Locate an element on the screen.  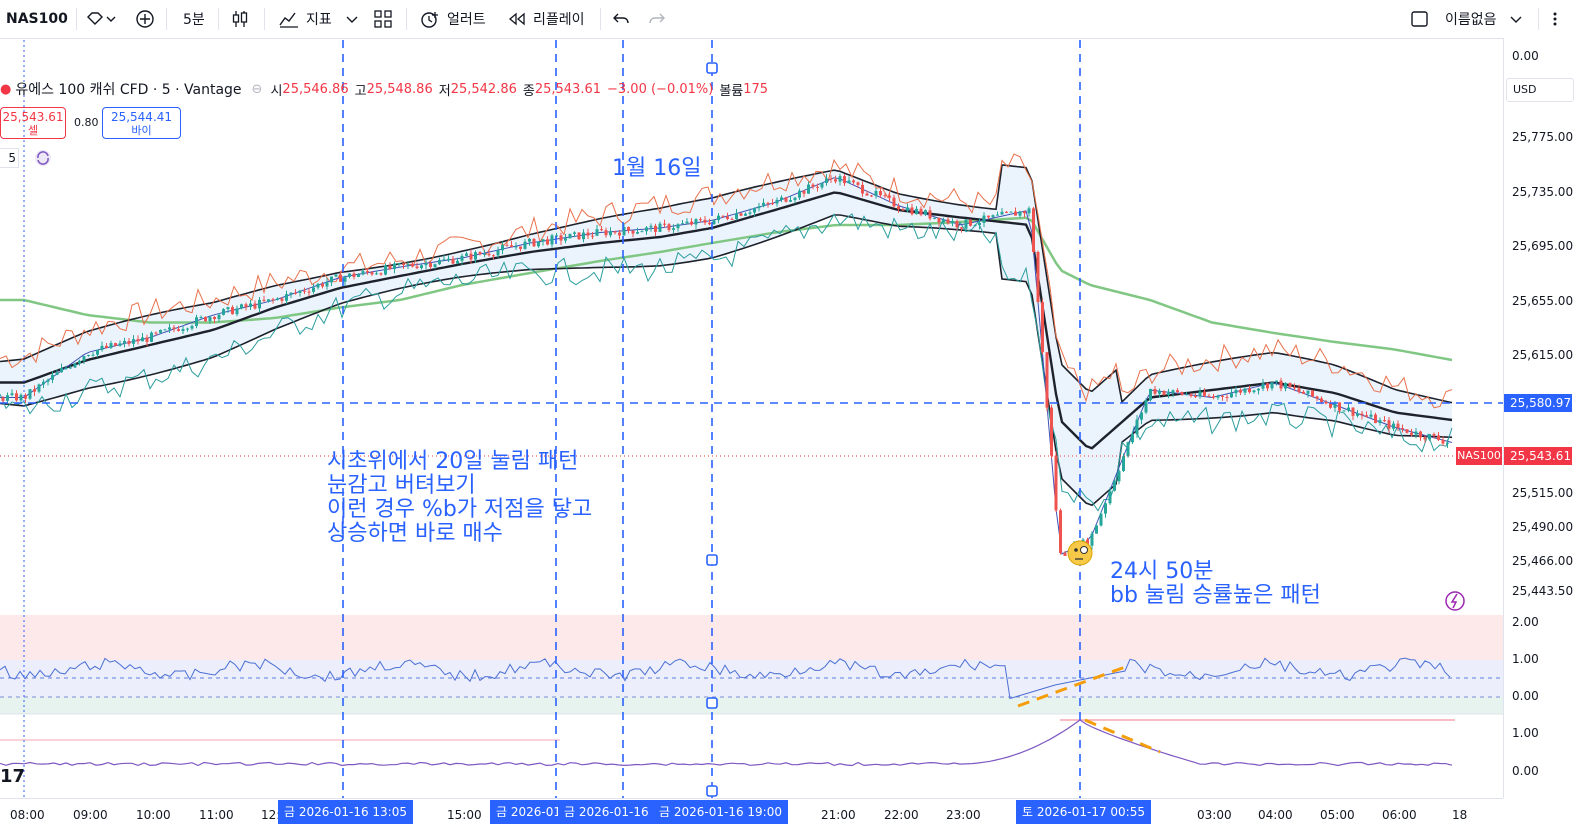
alerts-button: 얼러트 is located at coordinates (452, 19).